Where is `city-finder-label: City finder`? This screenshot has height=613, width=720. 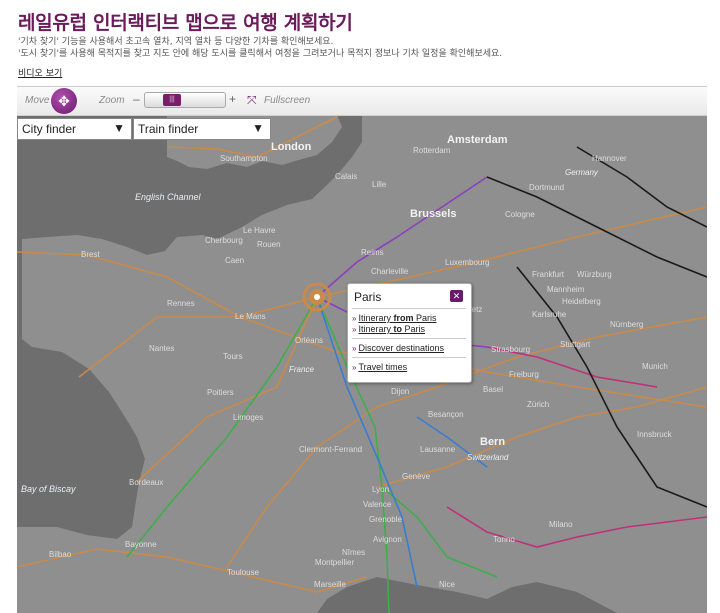
city-finder-label: City finder is located at coordinates (49, 129).